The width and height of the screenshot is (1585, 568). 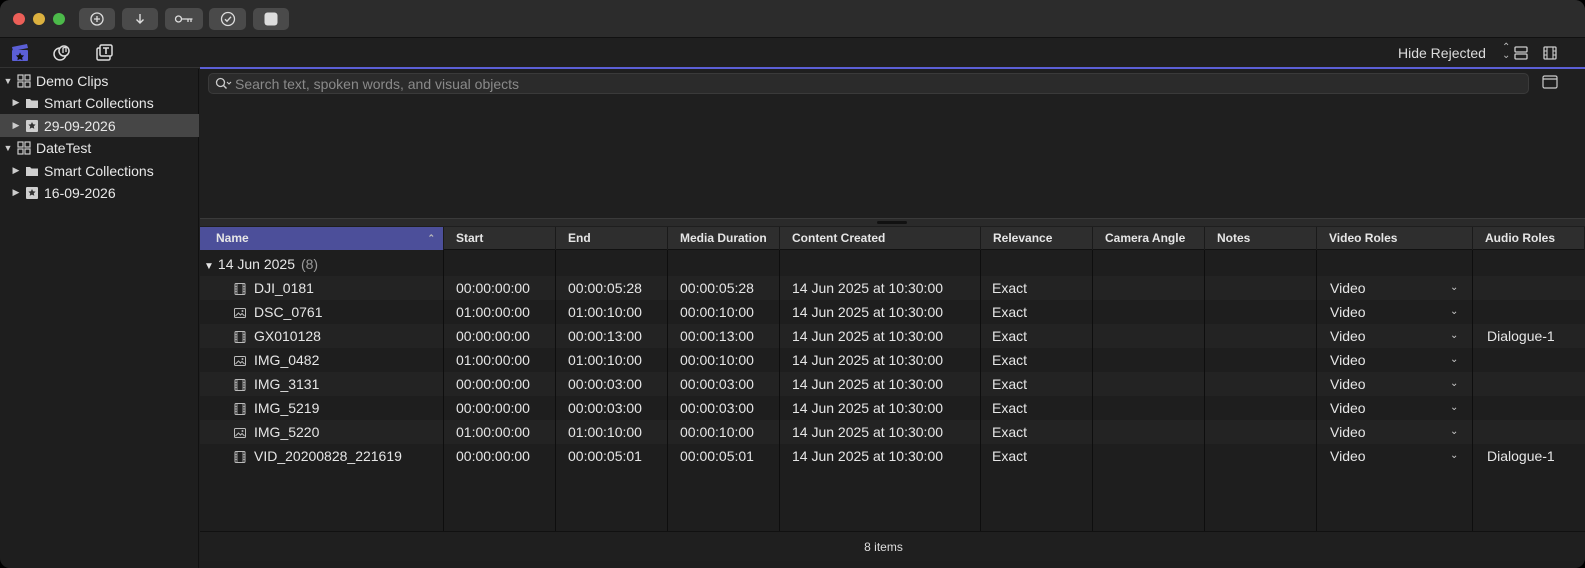 I want to click on clip-filter-popup: Hide Rejected, so click(x=1442, y=53).